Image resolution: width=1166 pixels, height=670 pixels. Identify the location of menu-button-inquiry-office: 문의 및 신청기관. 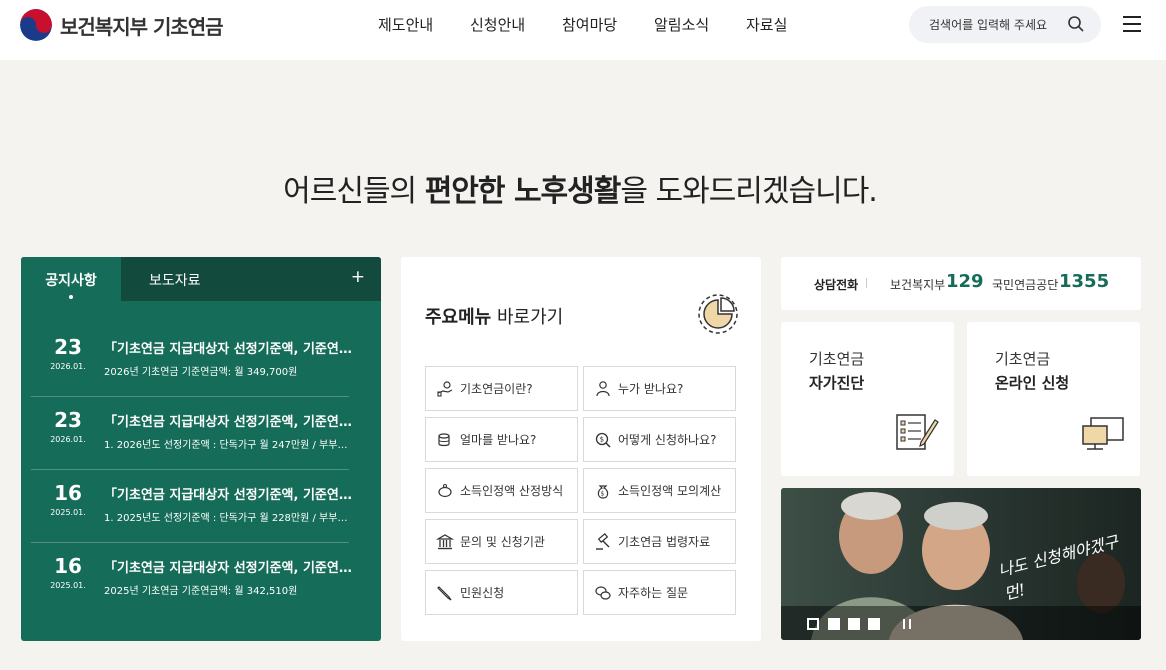
(501, 541).